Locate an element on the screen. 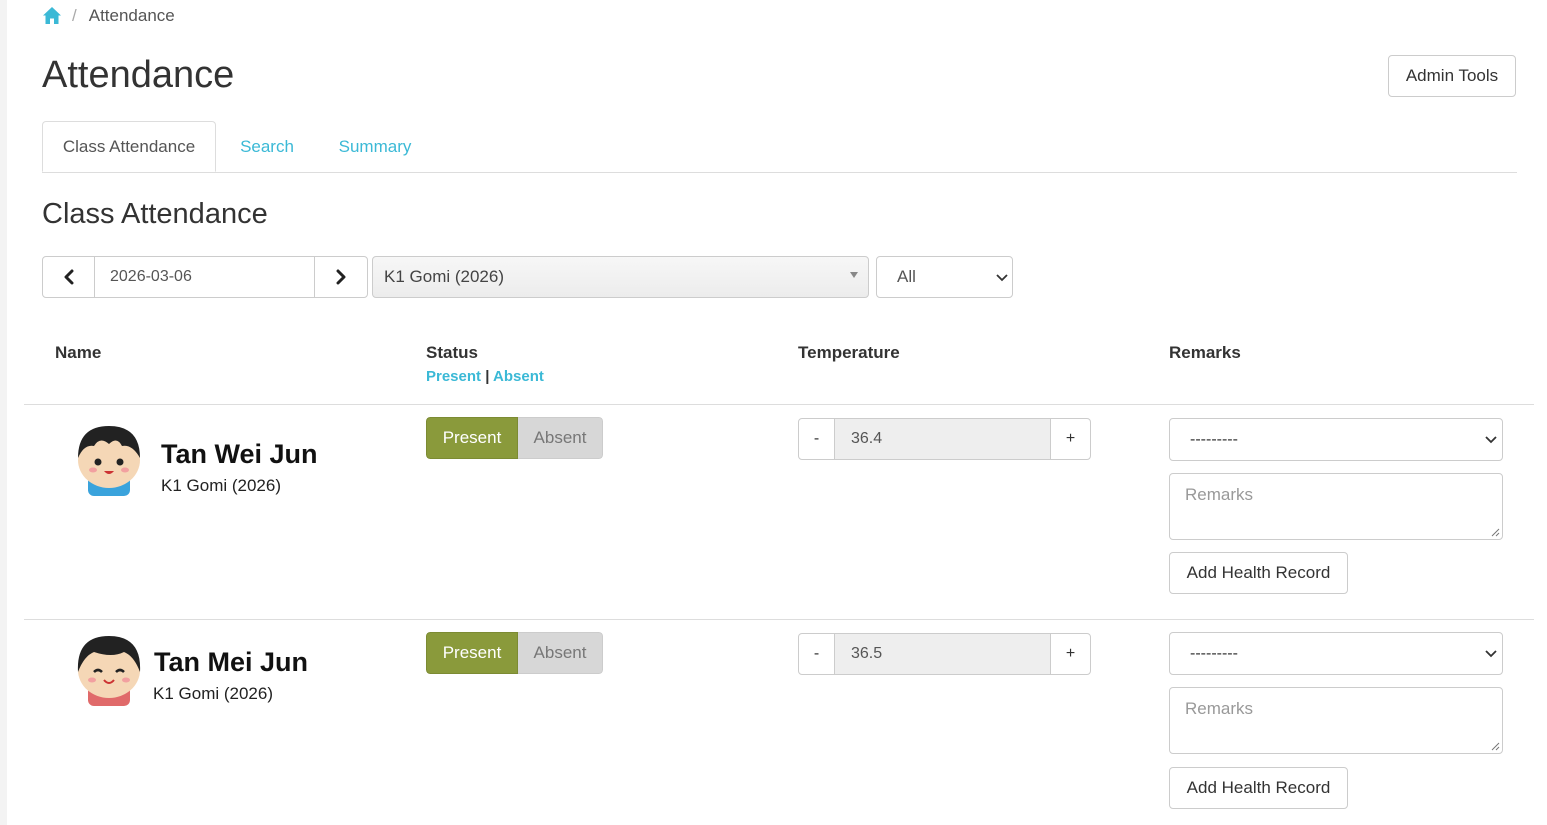  filter-select: All is located at coordinates (944, 277).